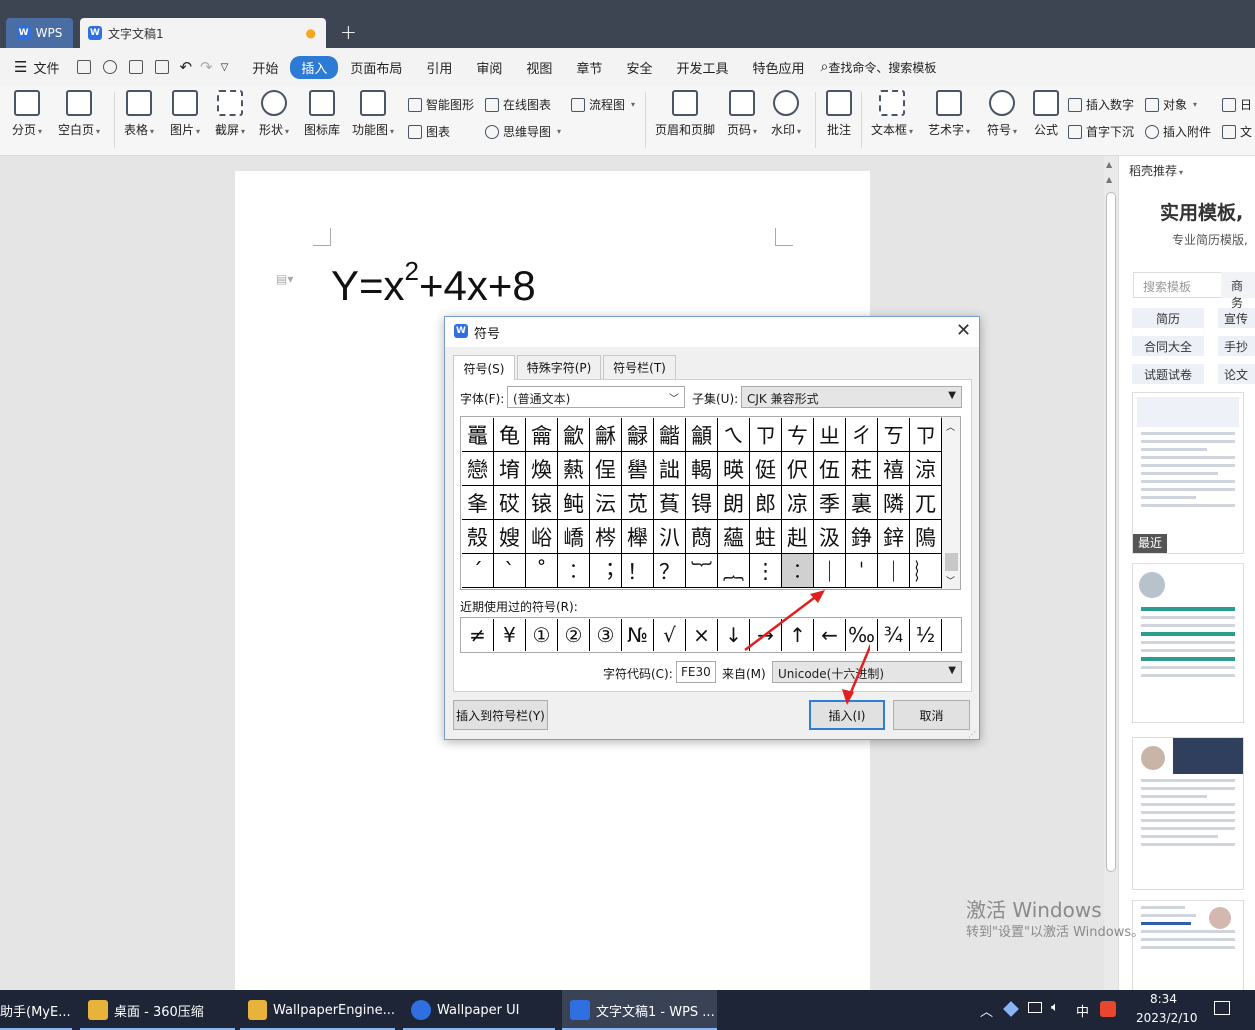  I want to click on cancel-button: 取消, so click(931, 715).